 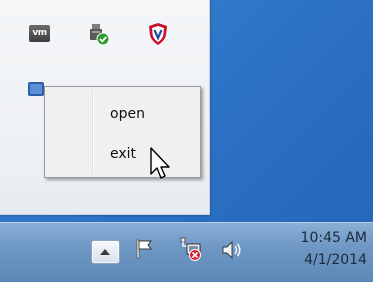 I want to click on usb-safe-remove-icon, so click(x=98, y=34).